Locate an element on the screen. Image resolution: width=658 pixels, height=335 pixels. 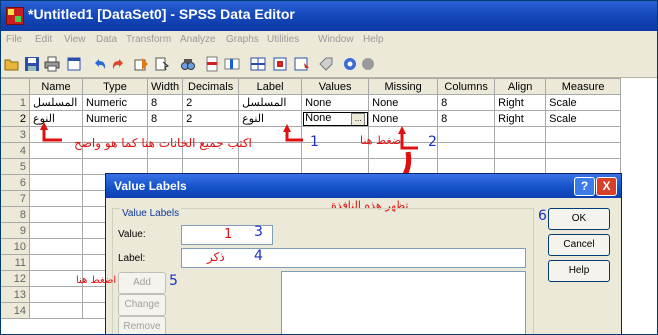
value-label: Value: is located at coordinates (132, 234).